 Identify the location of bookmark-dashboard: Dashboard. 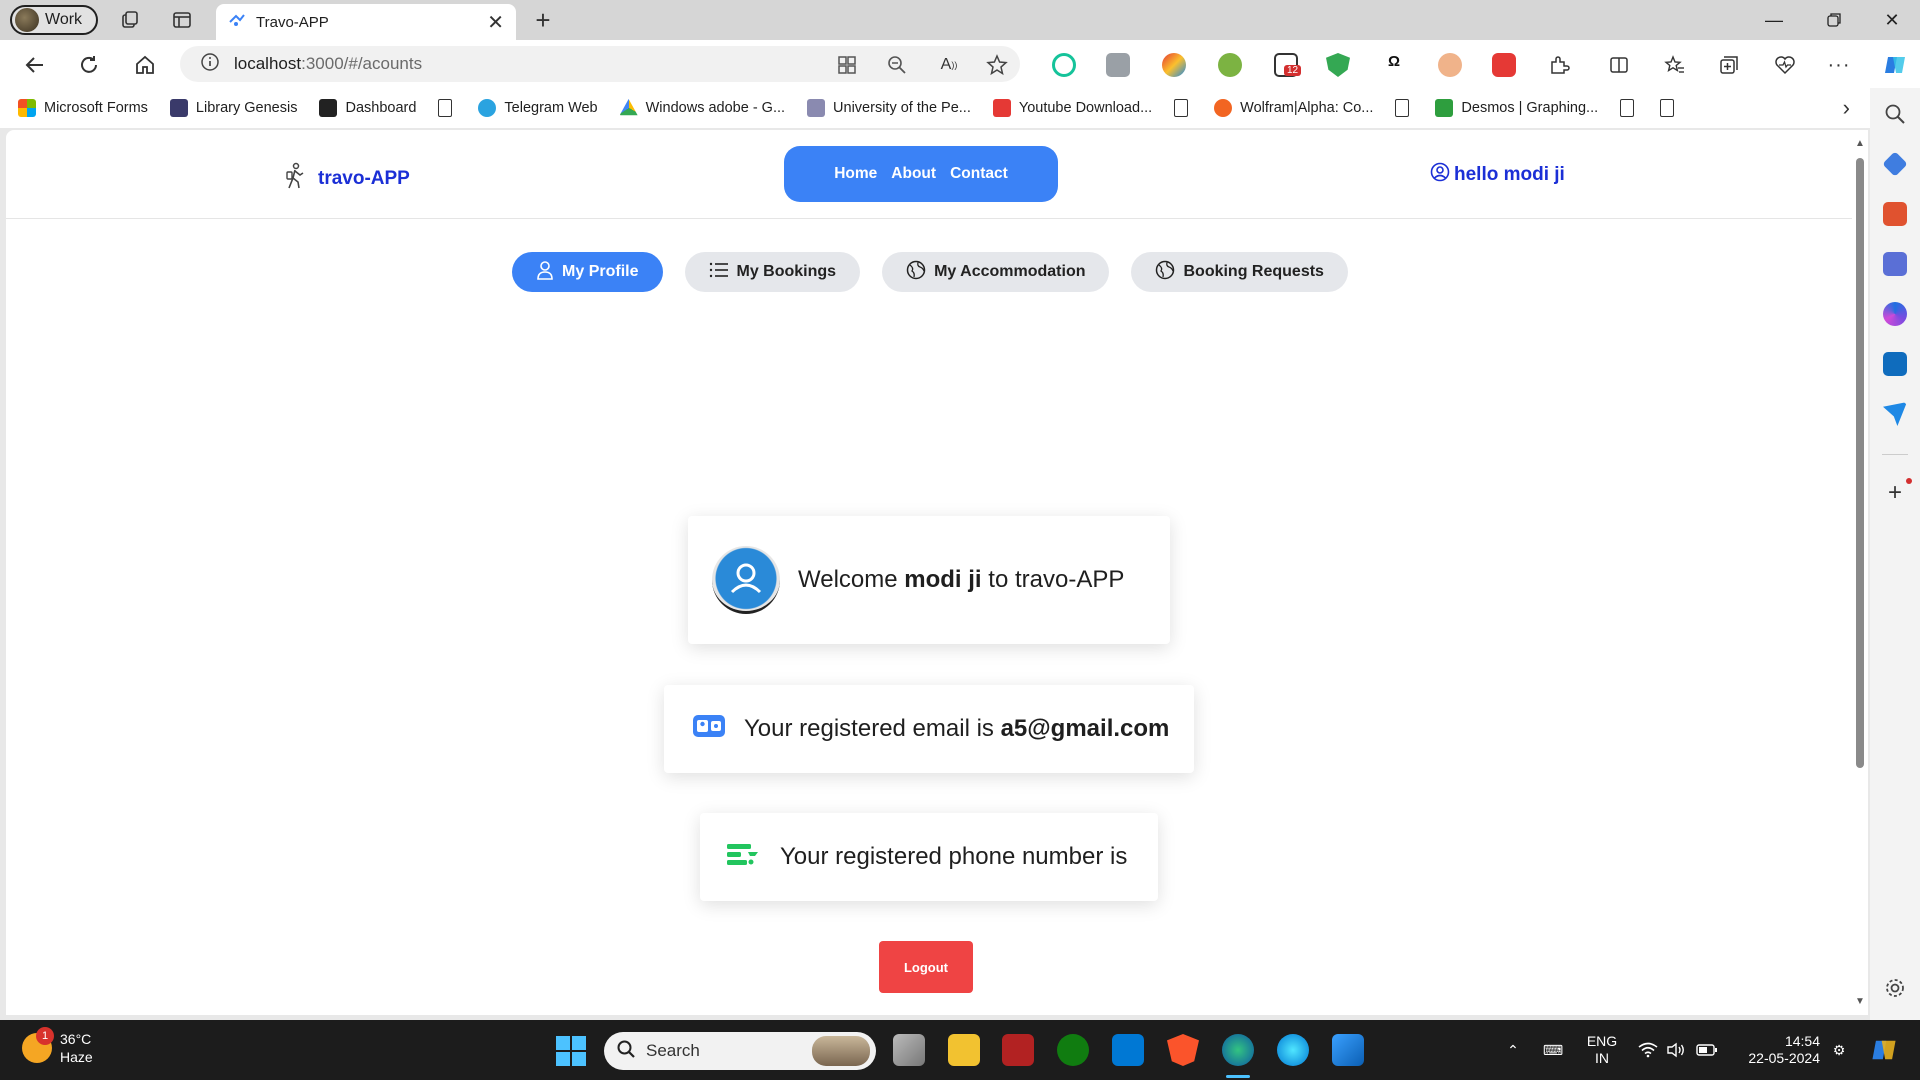
(367, 108).